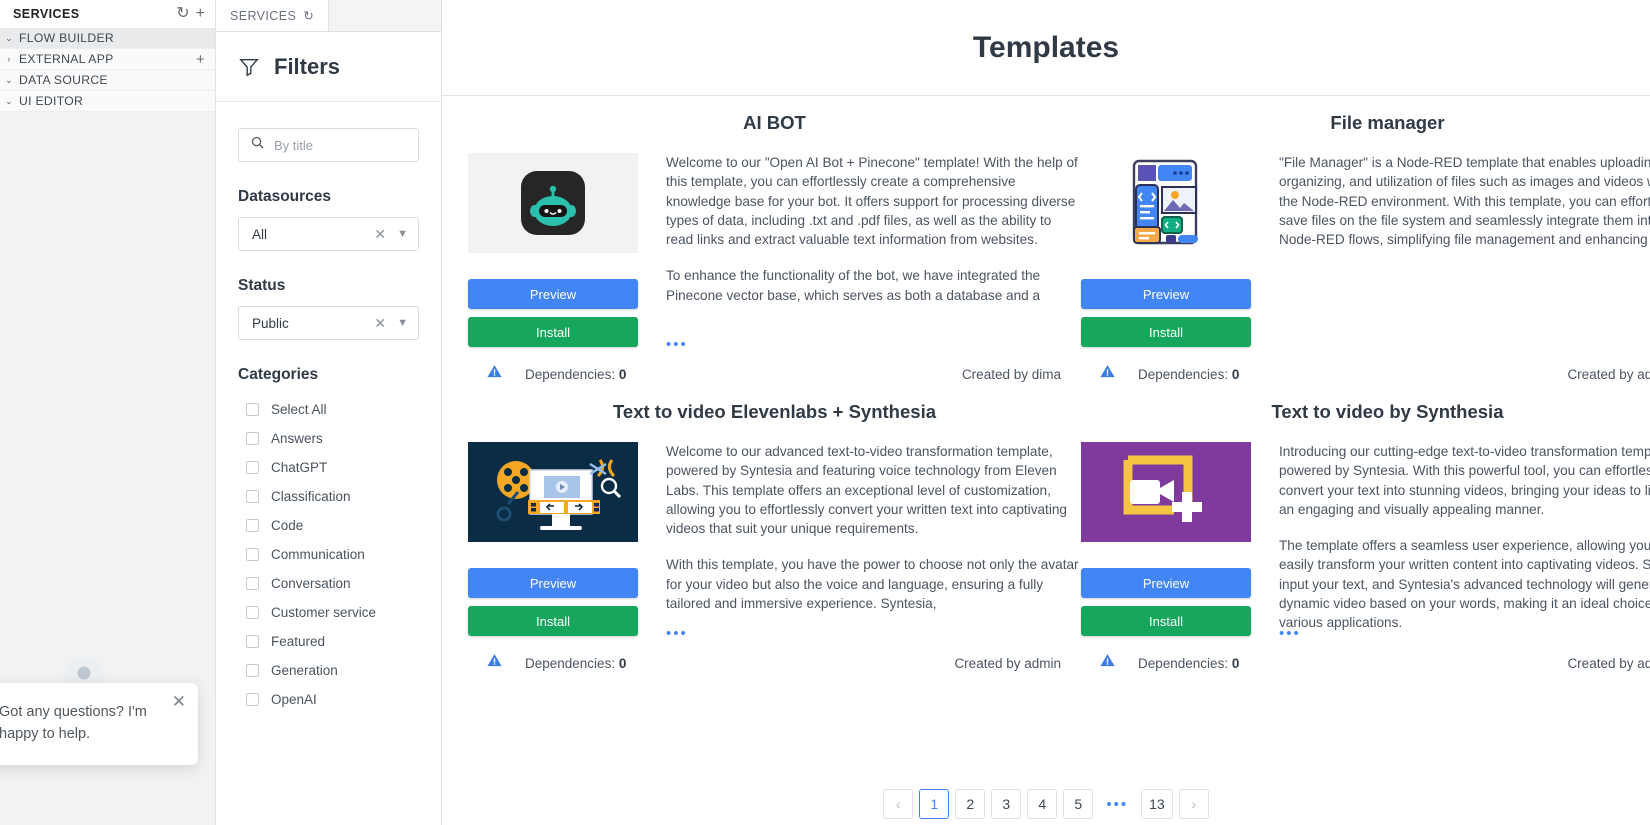 This screenshot has height=825, width=1650. Describe the element at coordinates (328, 699) in the screenshot. I see `category-checkbox-row: OpenAI` at that location.